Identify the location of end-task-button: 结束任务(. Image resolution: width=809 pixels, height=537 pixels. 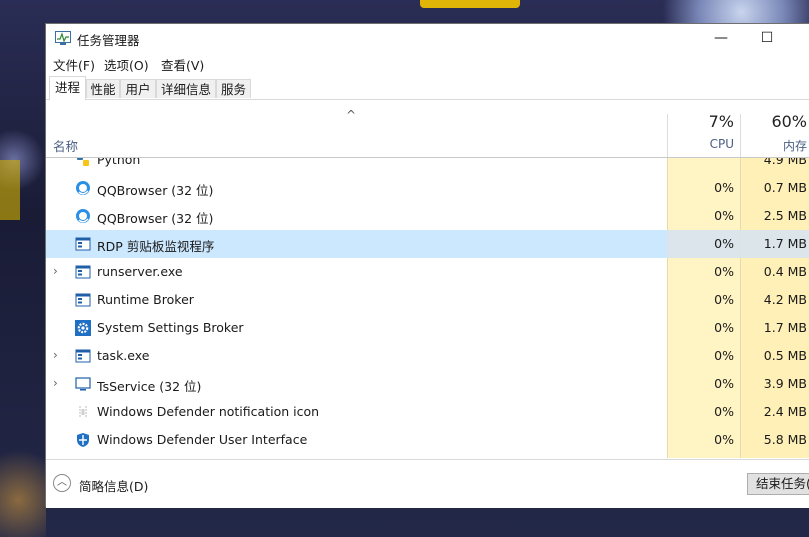
(778, 484).